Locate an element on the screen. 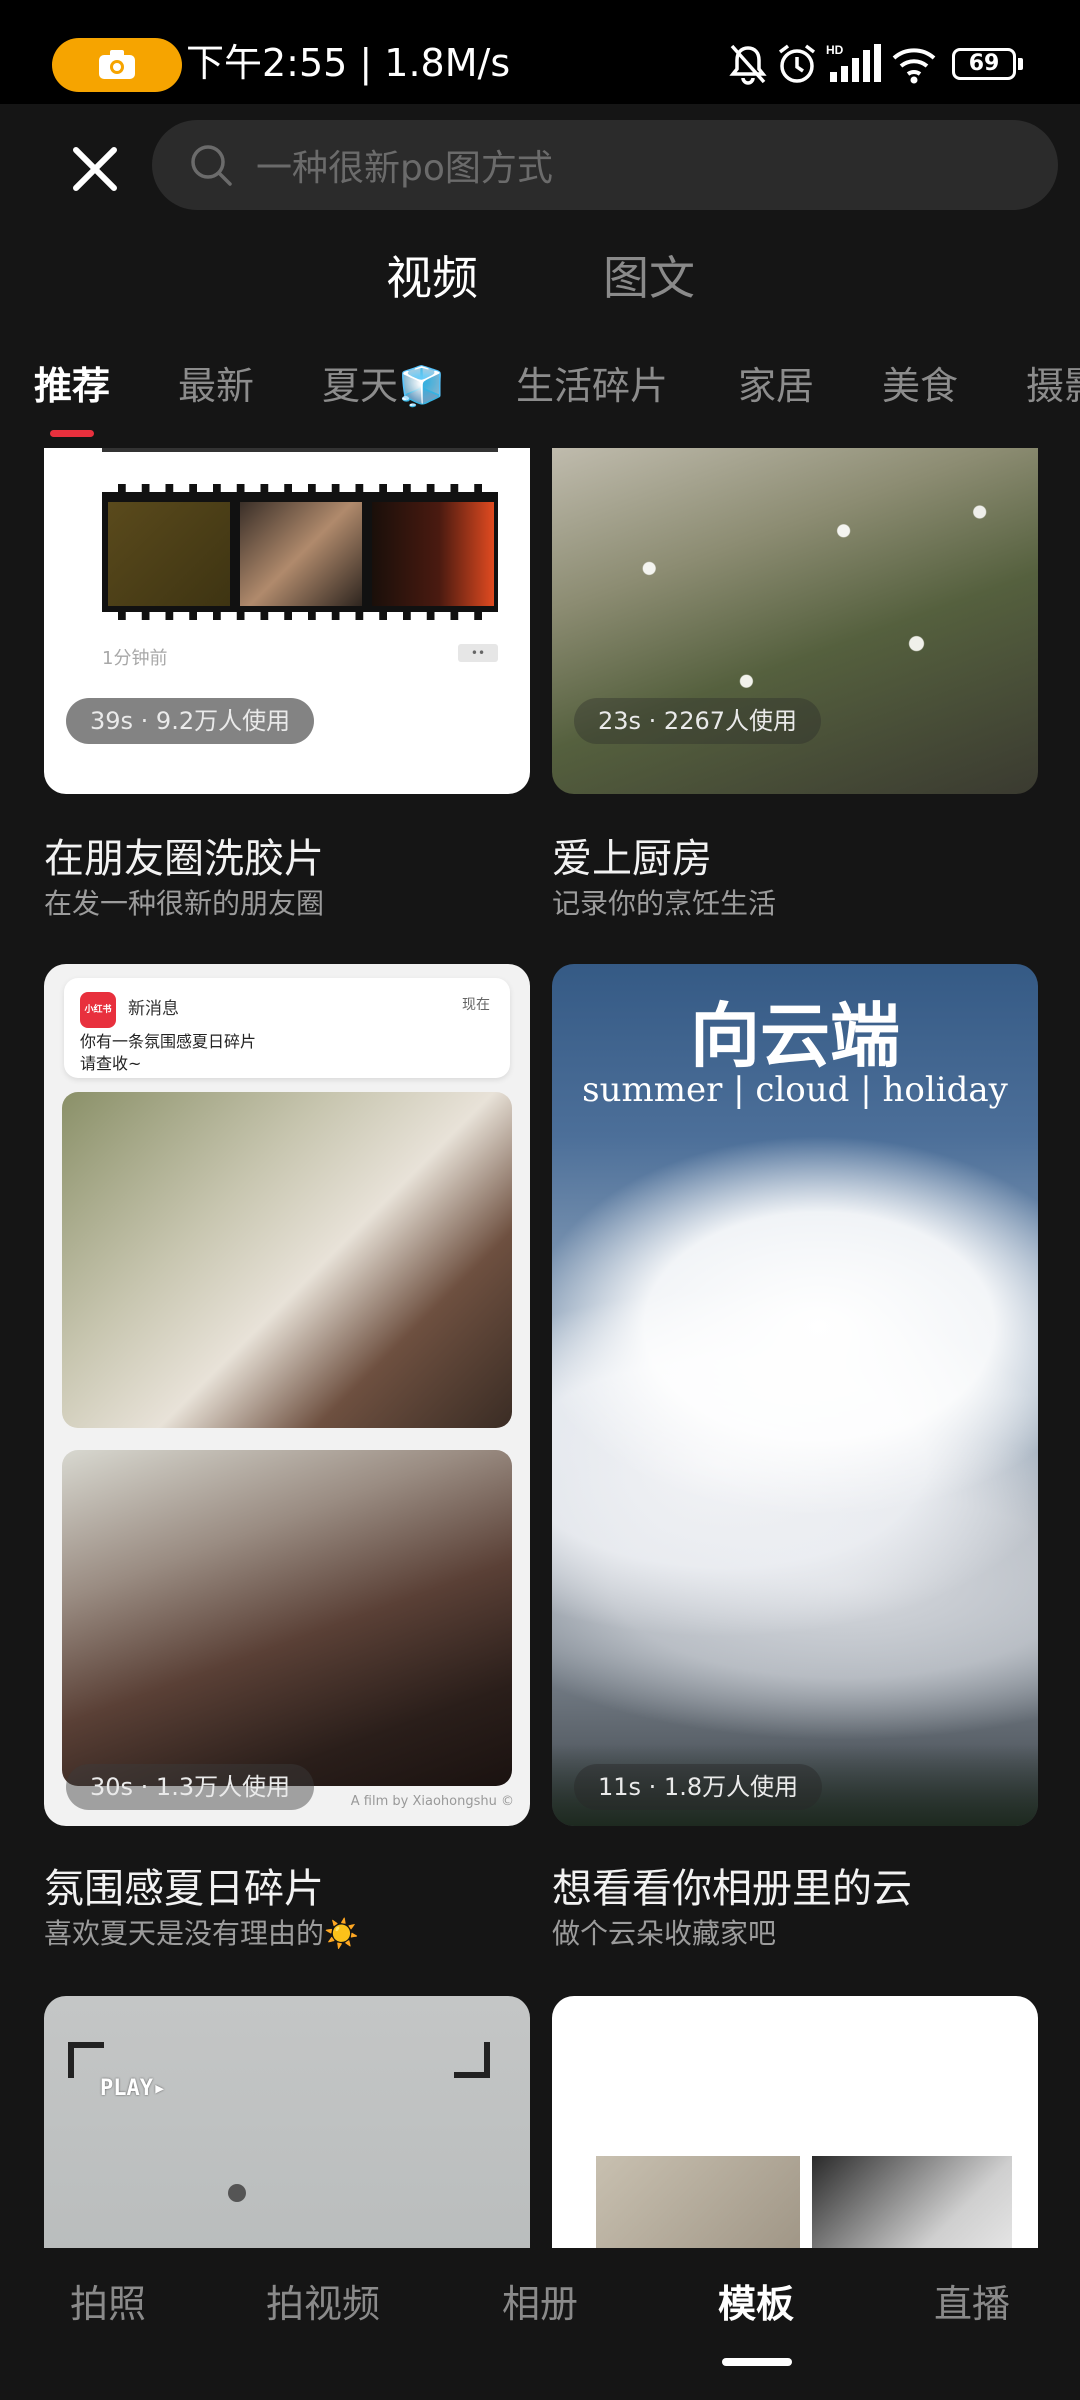 The width and height of the screenshot is (1080, 2400). camera-icon is located at coordinates (117, 64).